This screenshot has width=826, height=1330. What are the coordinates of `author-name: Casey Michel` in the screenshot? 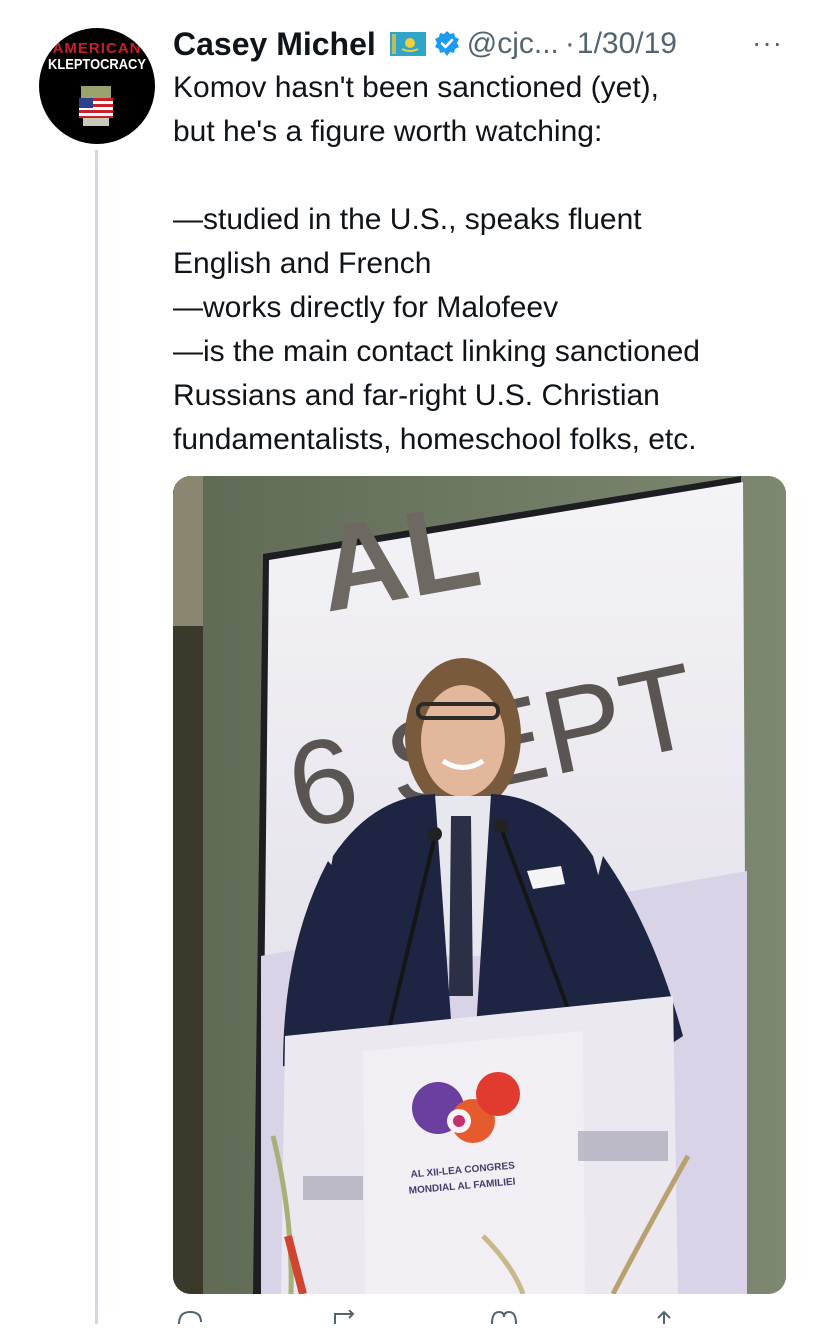 It's located at (274, 44).